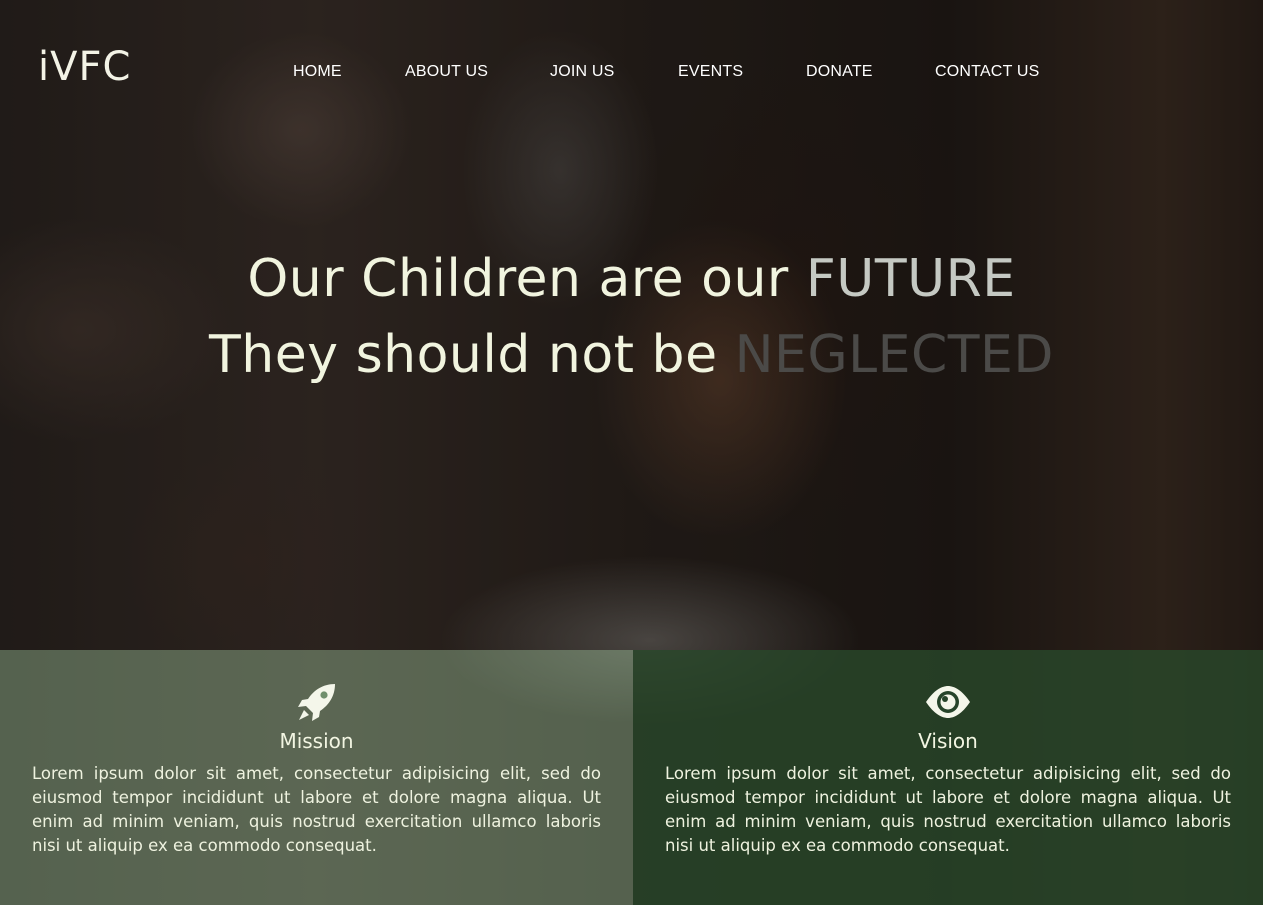  What do you see at coordinates (839, 72) in the screenshot?
I see `nav-donate: DONATE` at bounding box center [839, 72].